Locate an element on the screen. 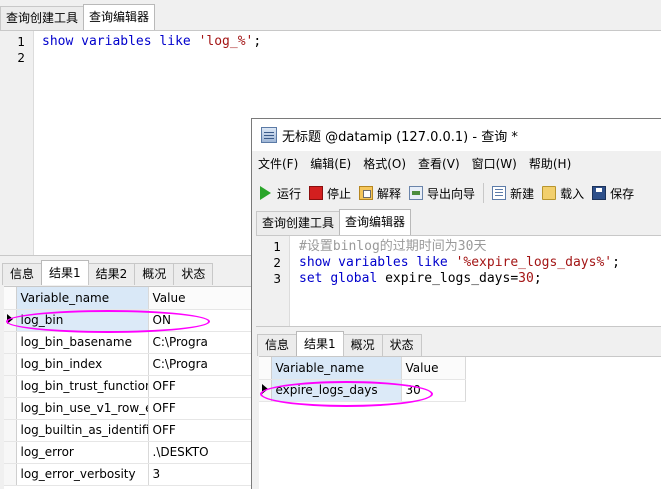 Image resolution: width=661 pixels, height=489 pixels. fg-result-tabs: 信息 结果1 概况 状态 is located at coordinates (339, 343).